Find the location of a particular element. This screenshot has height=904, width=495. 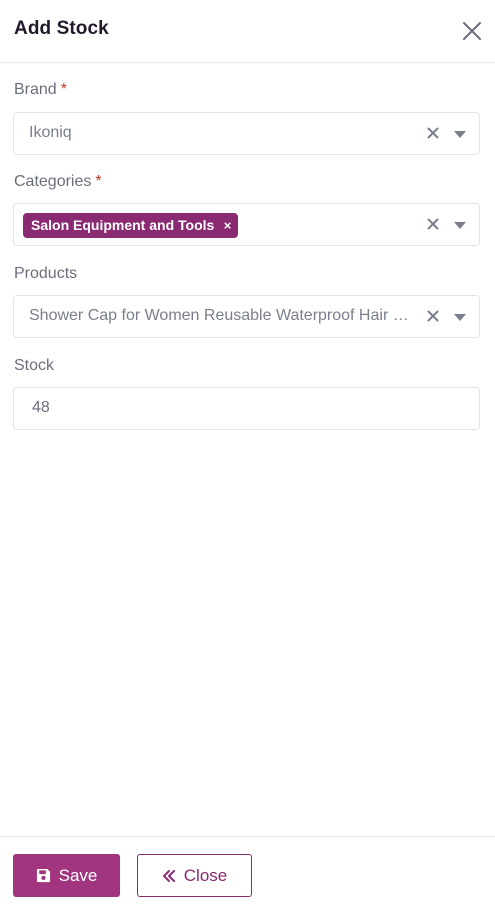

categories-multiselect: Salon Equipment and Tools × is located at coordinates (246, 224).